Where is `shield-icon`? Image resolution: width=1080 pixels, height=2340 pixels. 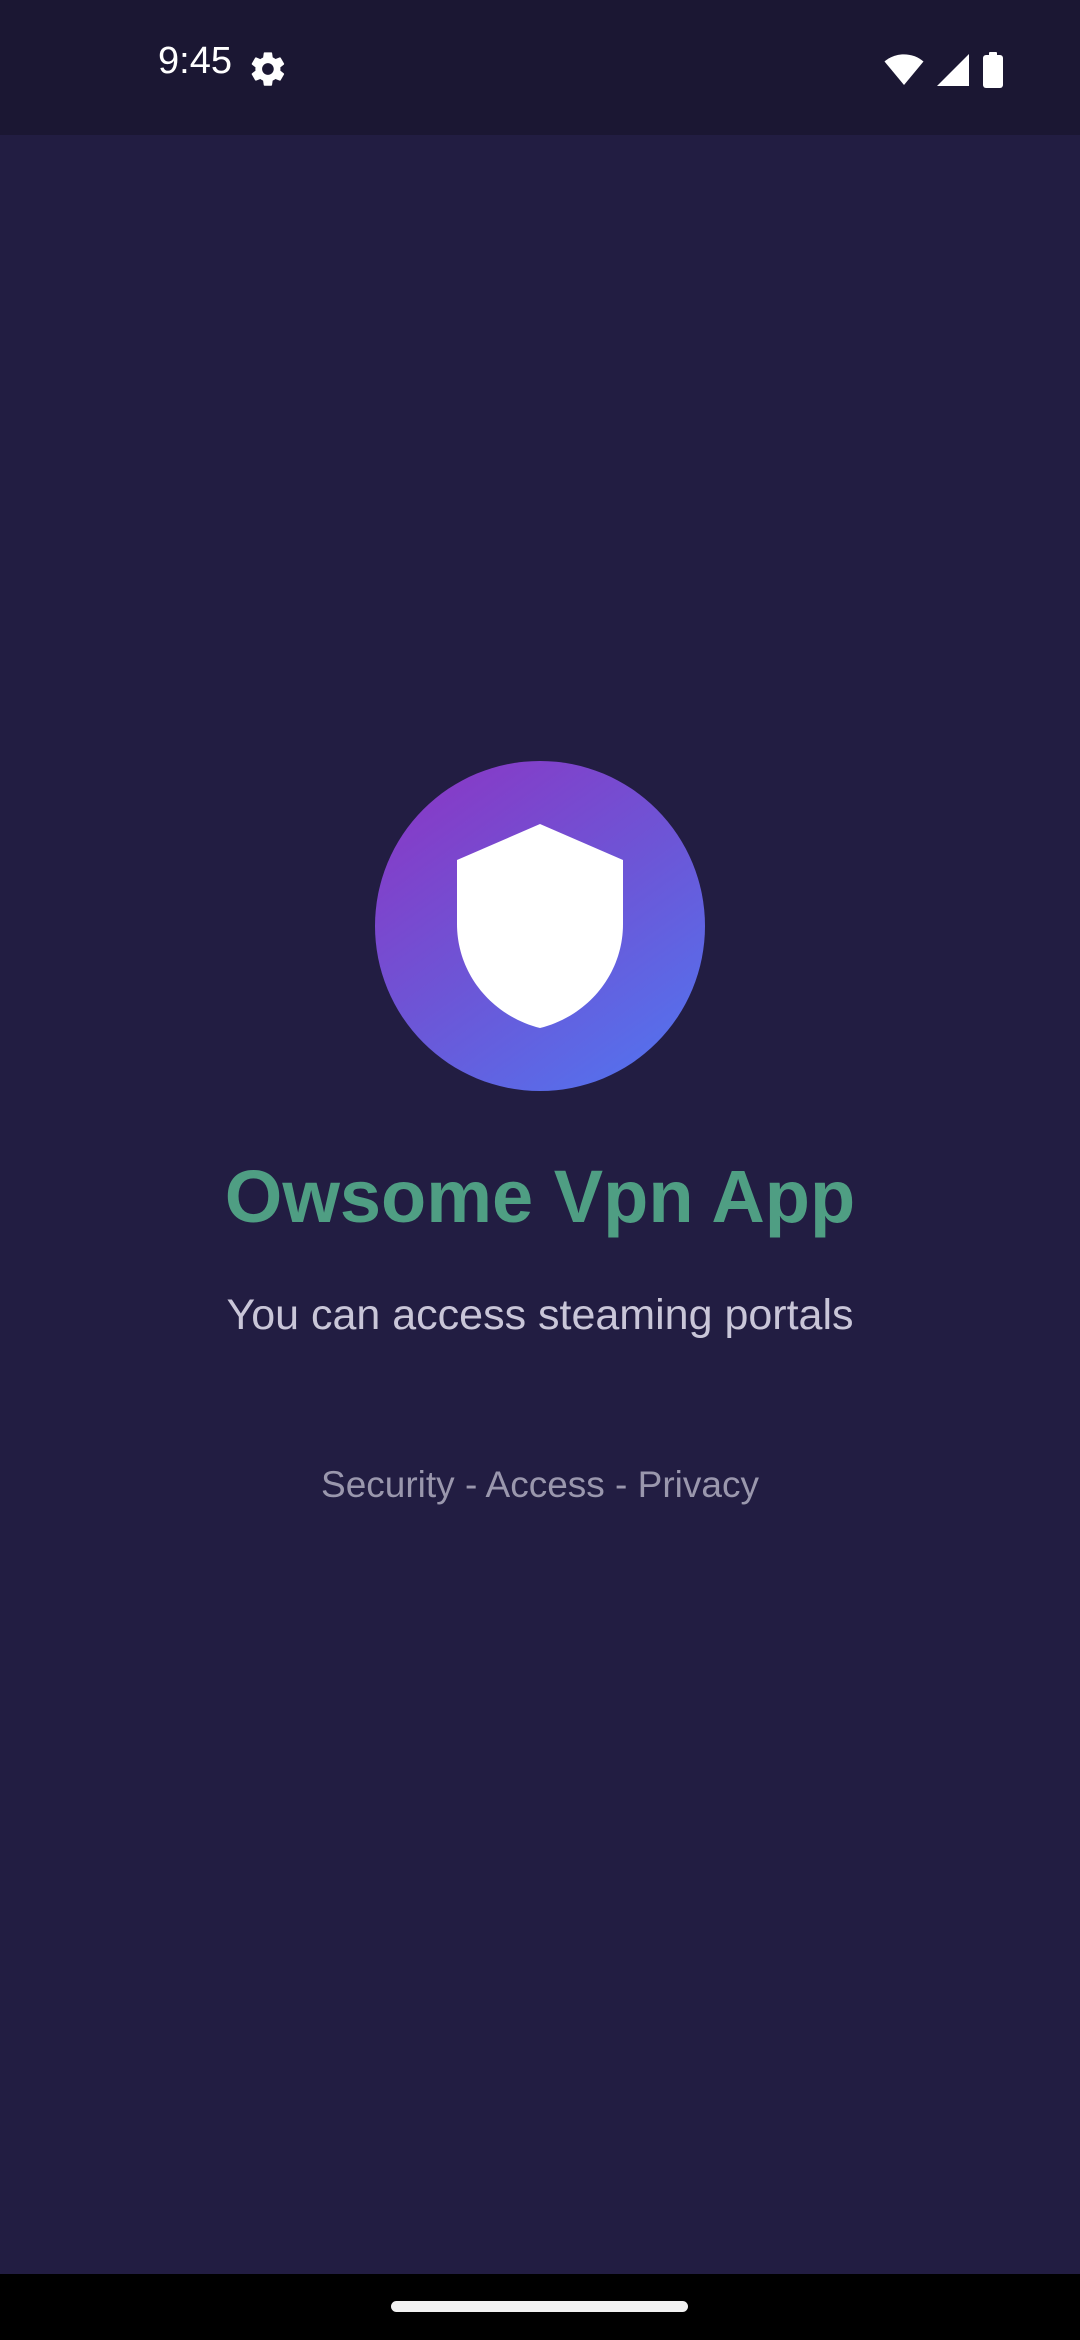
shield-icon is located at coordinates (540, 926).